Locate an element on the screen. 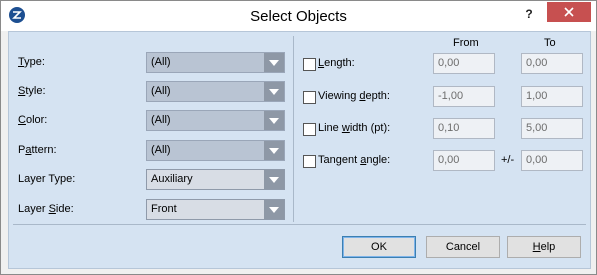 The image size is (597, 275). plus-minus-label: +/- is located at coordinates (508, 160).